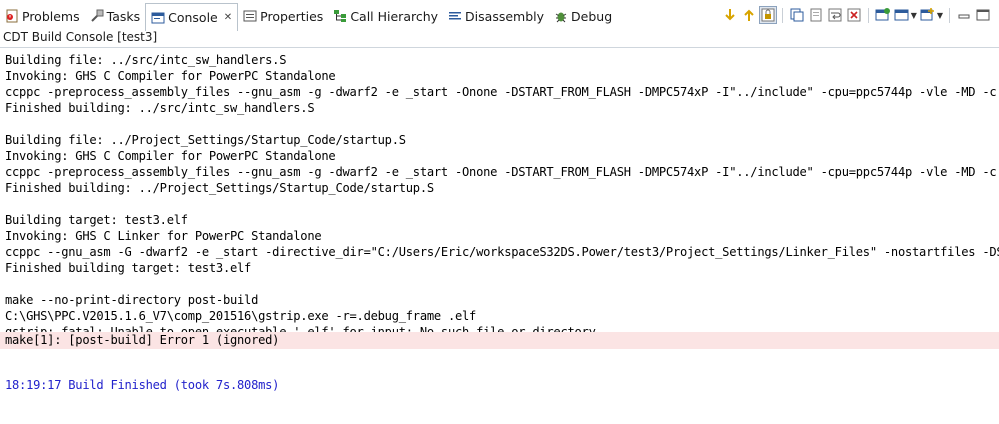  I want to click on console-title: CDT Build Console [test3], so click(499, 38).